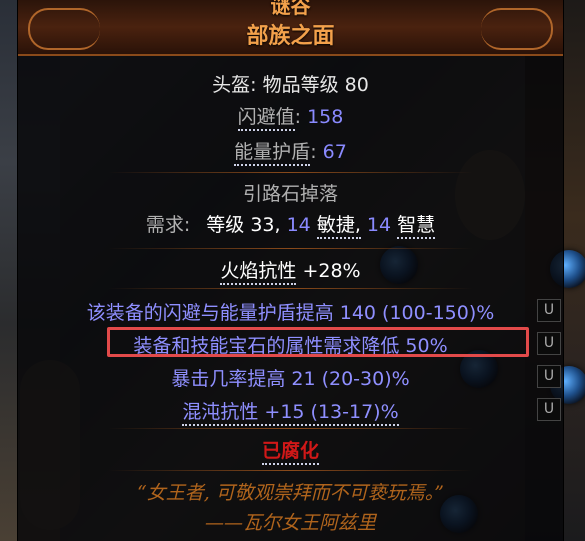  Describe the element at coordinates (272, 153) in the screenshot. I see `energy-shield-label: 能量护盾` at that location.